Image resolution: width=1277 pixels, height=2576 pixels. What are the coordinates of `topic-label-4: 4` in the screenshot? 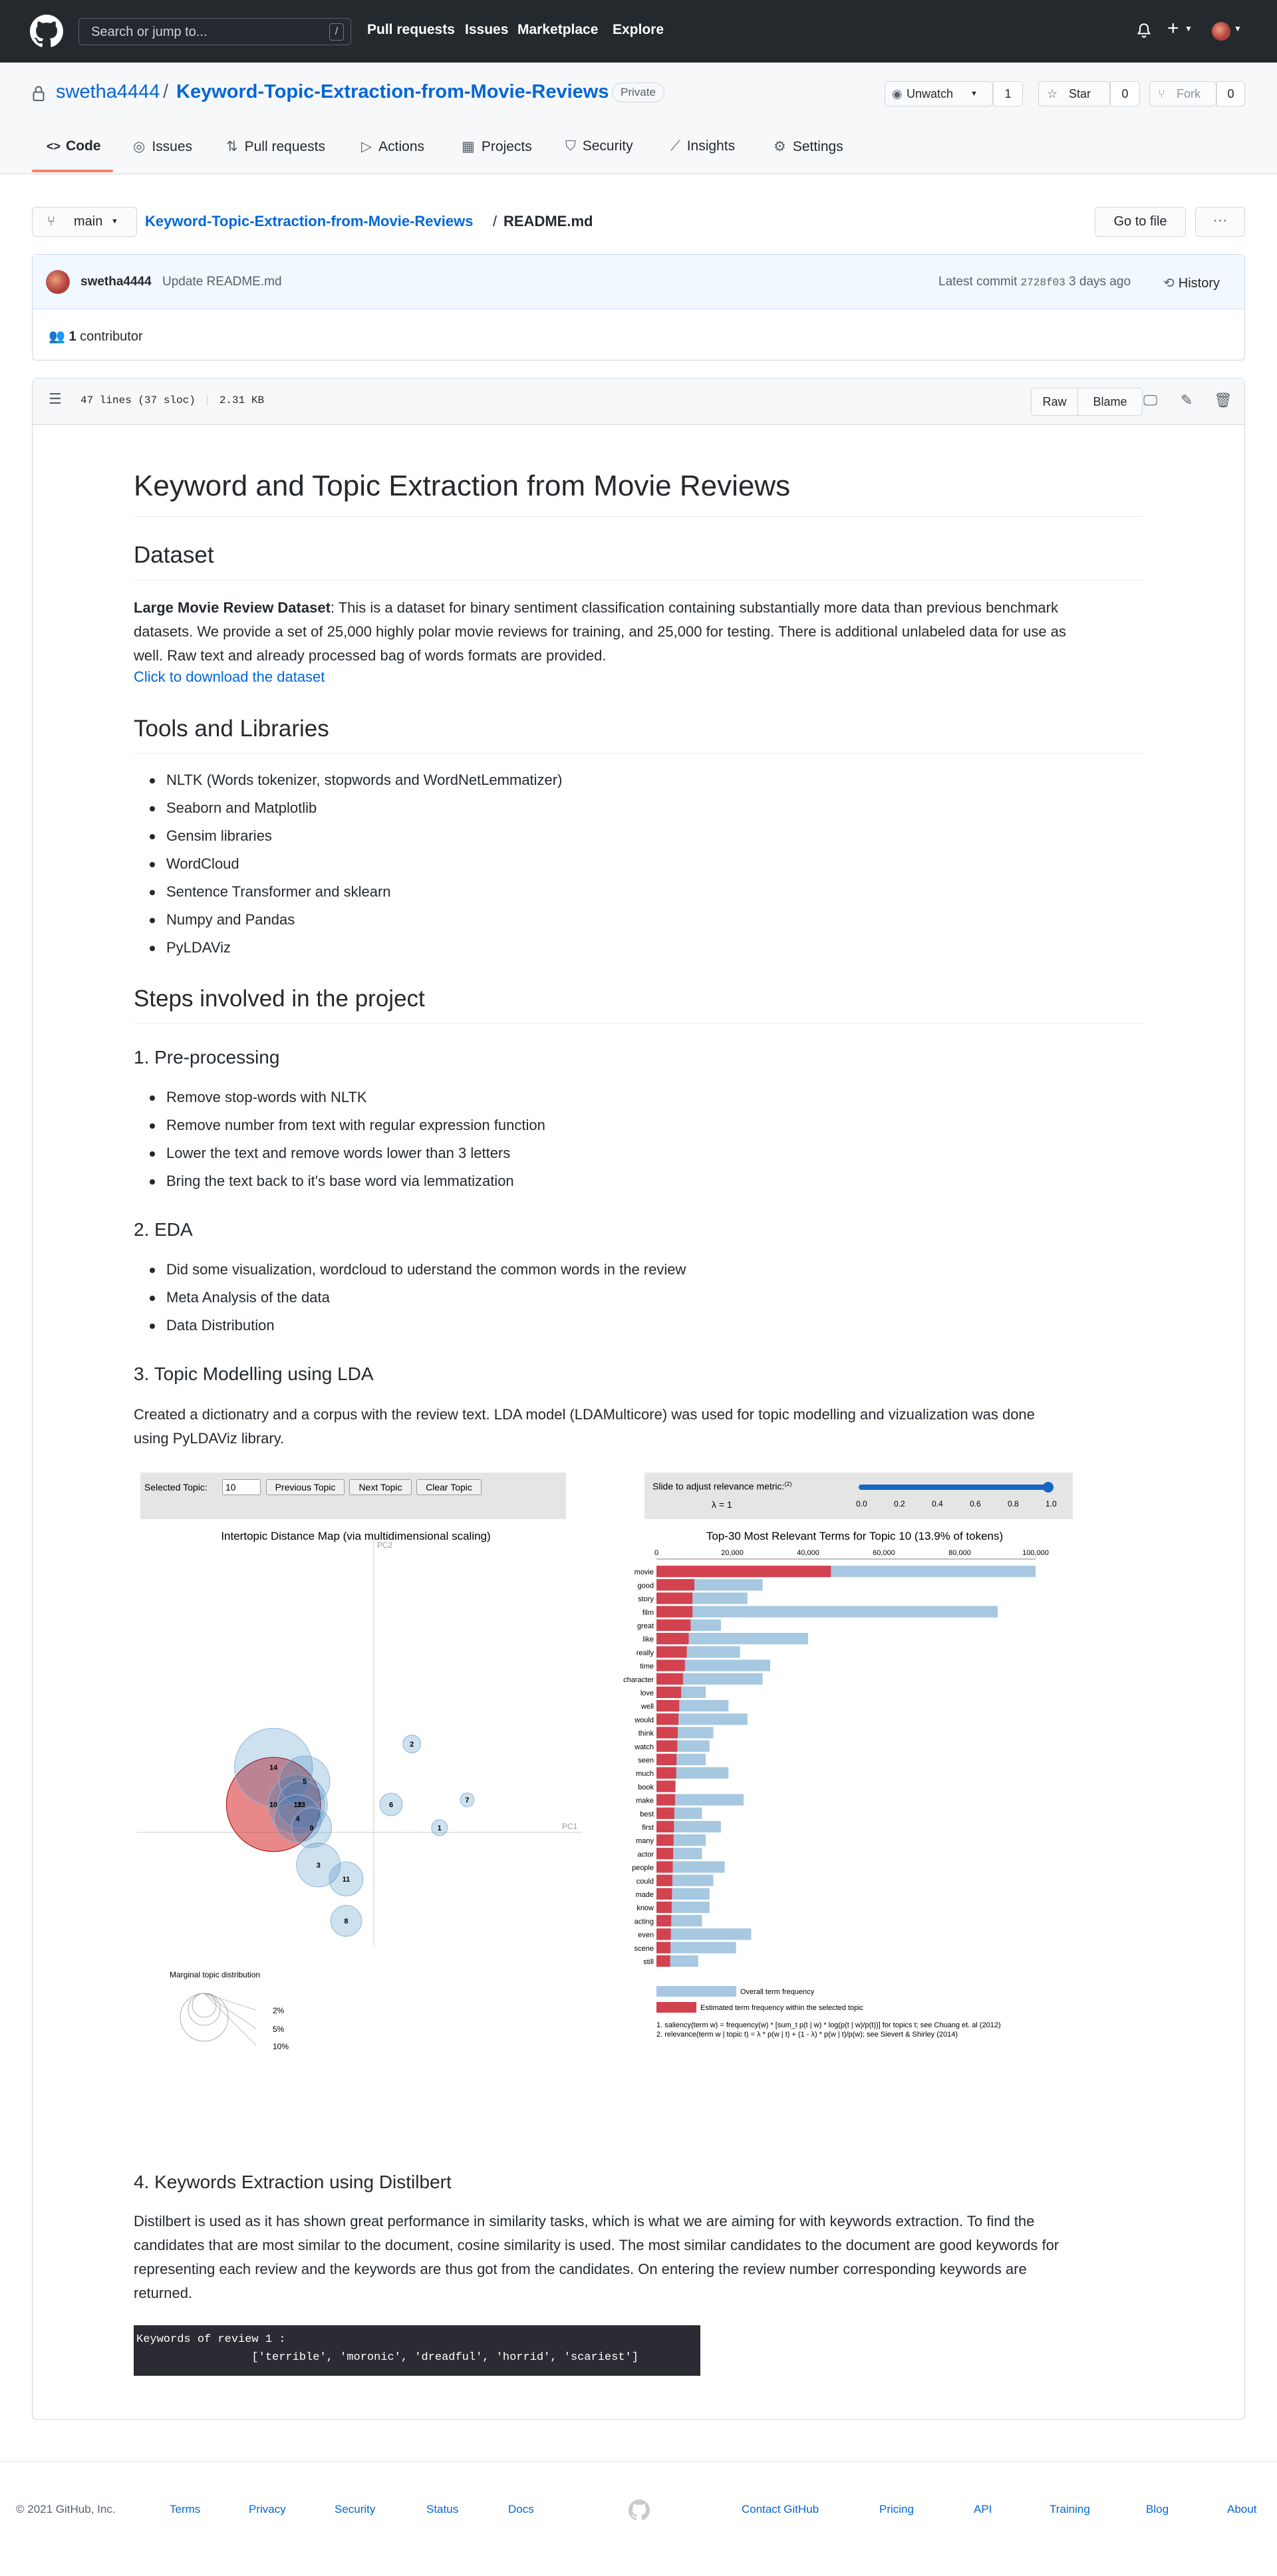 It's located at (298, 1819).